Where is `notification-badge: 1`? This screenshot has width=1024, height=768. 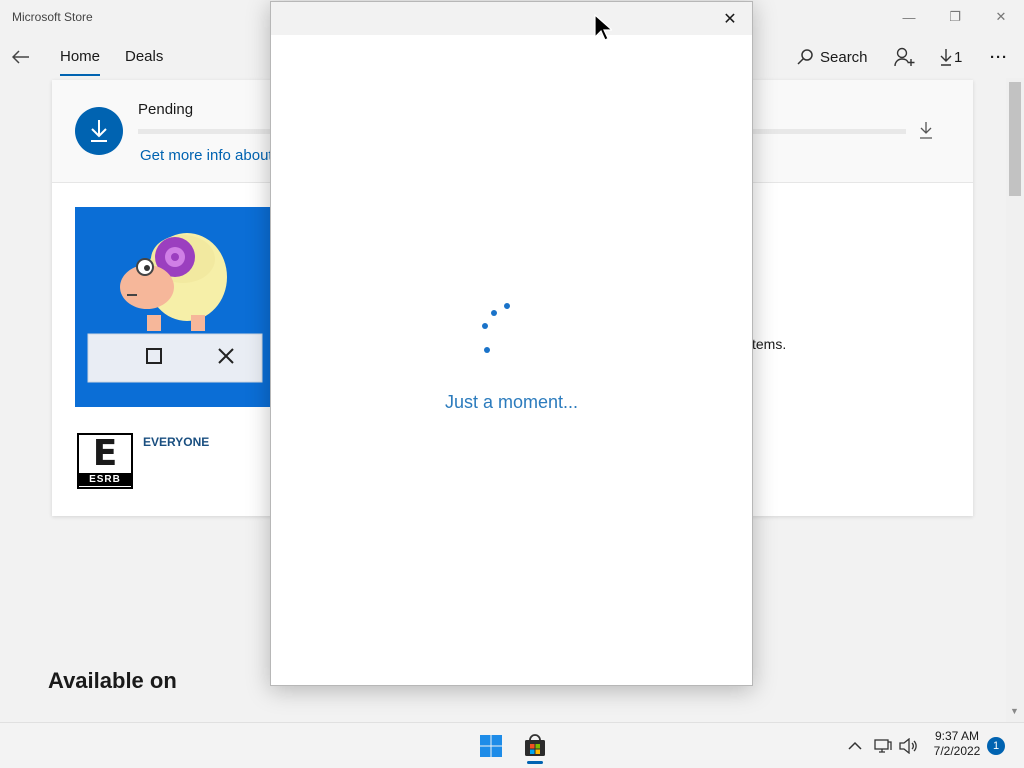 notification-badge: 1 is located at coordinates (996, 746).